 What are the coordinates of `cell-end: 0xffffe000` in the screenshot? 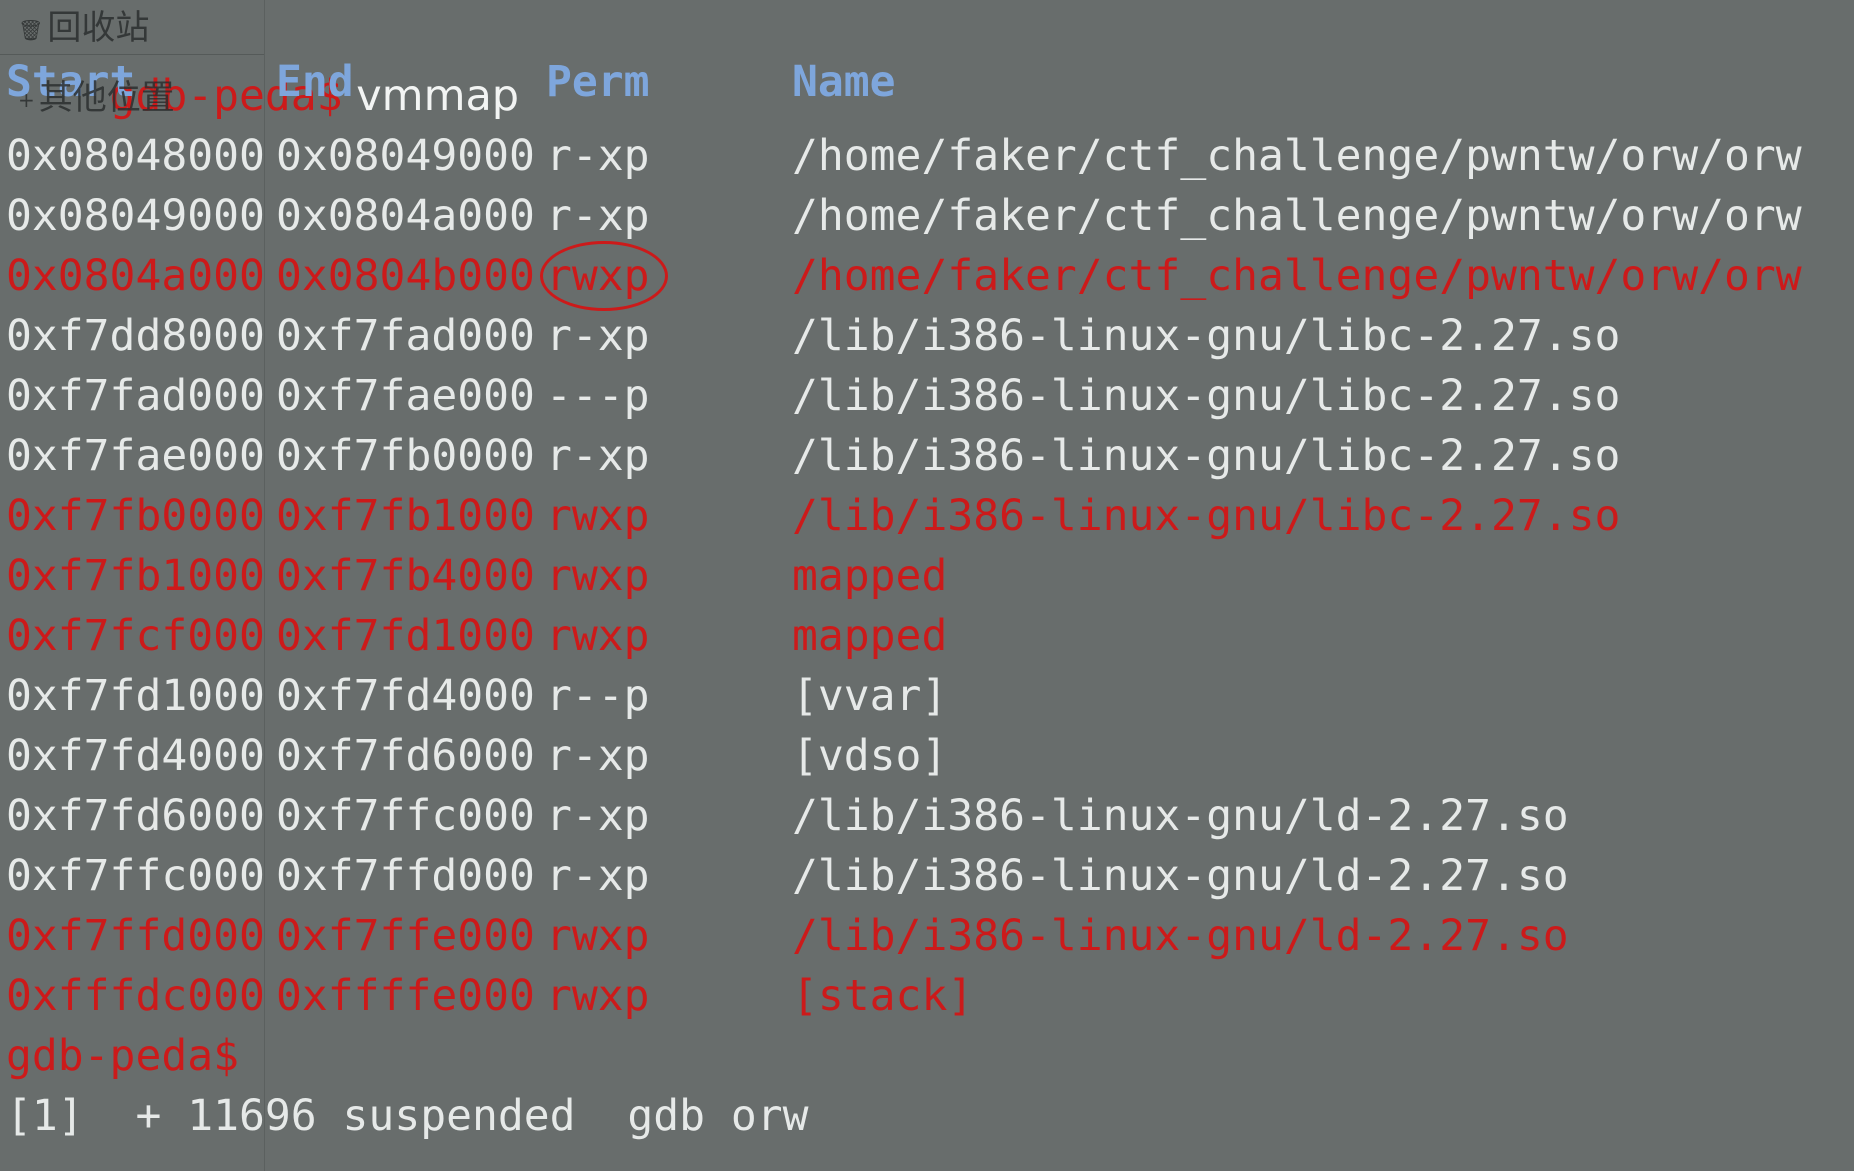 It's located at (405, 996).